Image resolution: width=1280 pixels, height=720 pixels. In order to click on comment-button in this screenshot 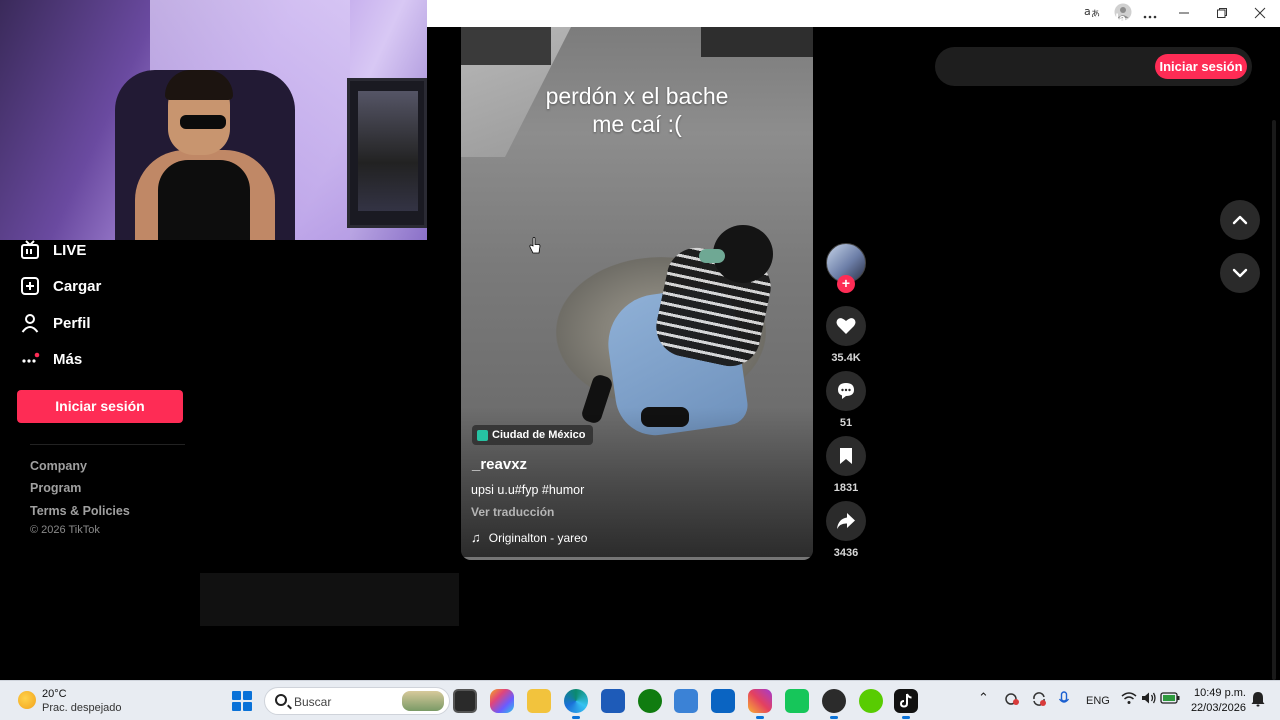, I will do `click(846, 391)`.